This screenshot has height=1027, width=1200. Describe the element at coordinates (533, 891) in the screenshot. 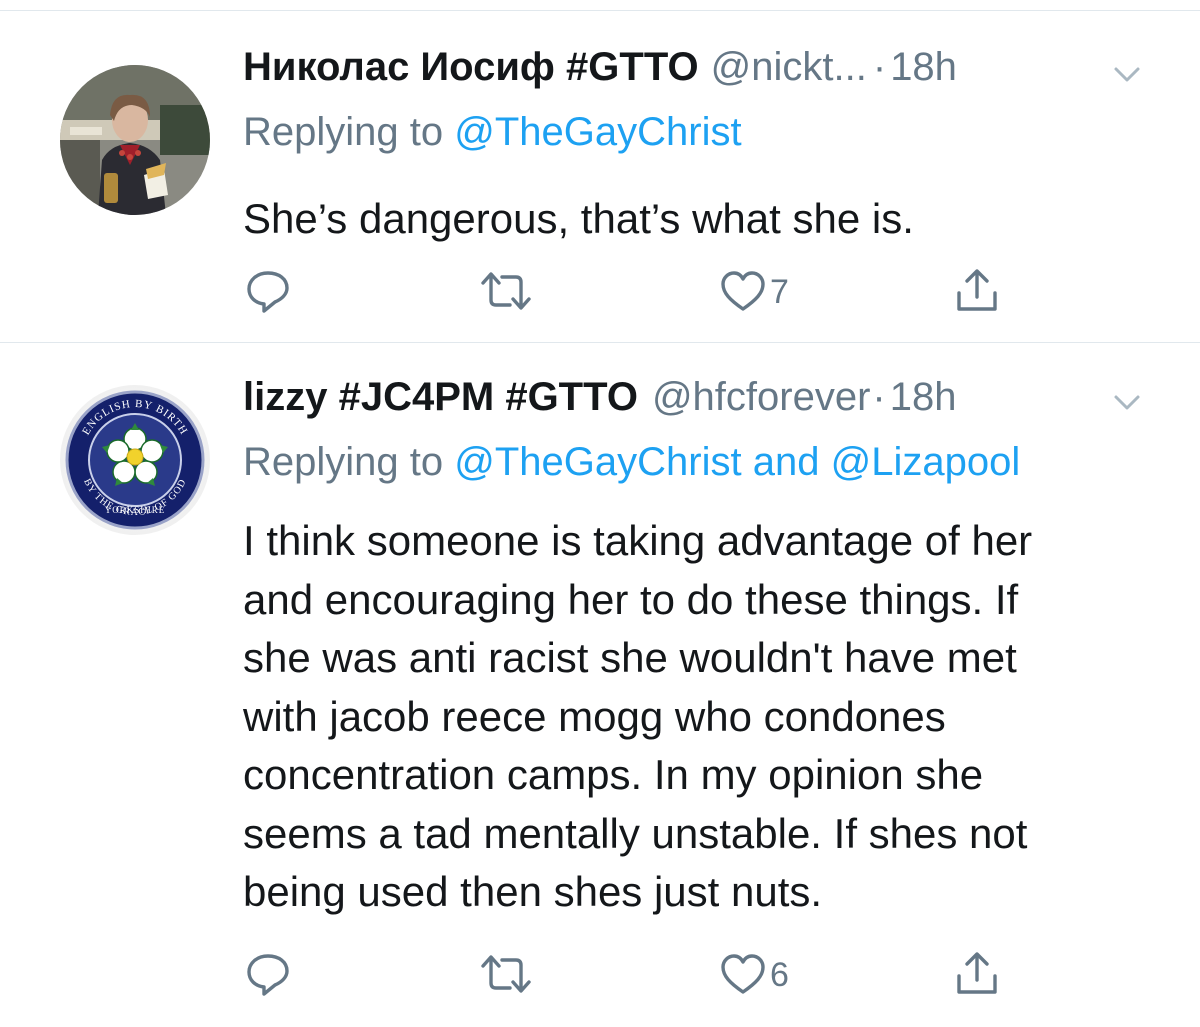

I see `tweet-text-line: being used then shes just nuts.` at that location.